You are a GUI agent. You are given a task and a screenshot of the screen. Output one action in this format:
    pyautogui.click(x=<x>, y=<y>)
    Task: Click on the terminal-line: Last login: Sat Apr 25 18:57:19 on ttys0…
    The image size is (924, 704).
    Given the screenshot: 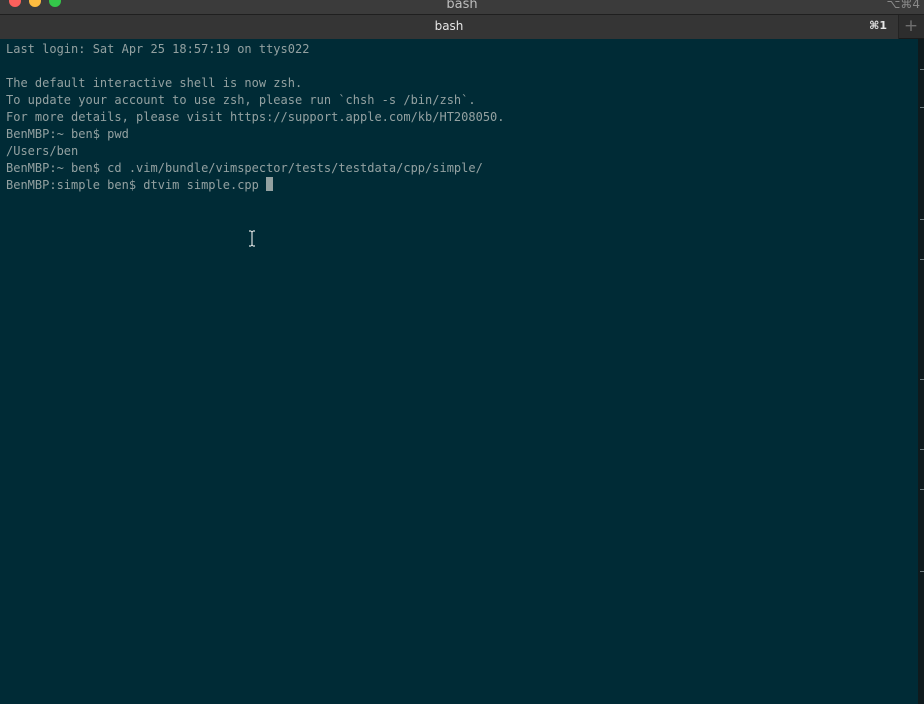 What is the action you would take?
    pyautogui.click(x=158, y=49)
    